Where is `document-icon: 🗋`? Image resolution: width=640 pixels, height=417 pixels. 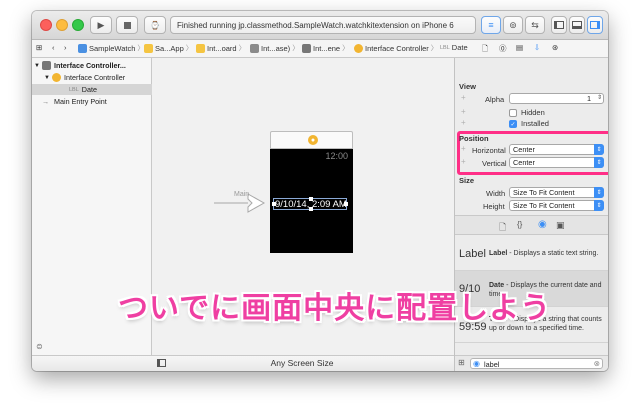 document-icon: 🗋 is located at coordinates (485, 49).